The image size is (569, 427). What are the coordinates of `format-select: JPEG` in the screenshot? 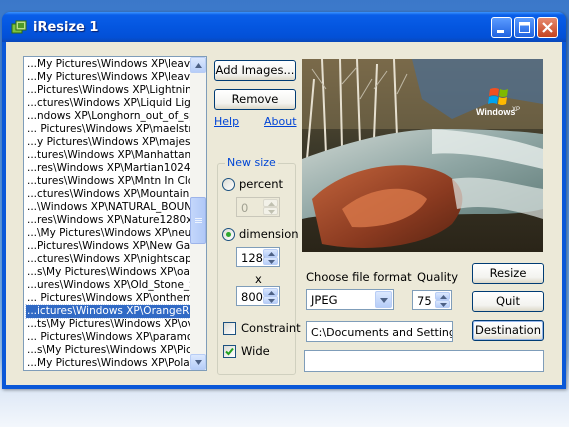 It's located at (350, 299).